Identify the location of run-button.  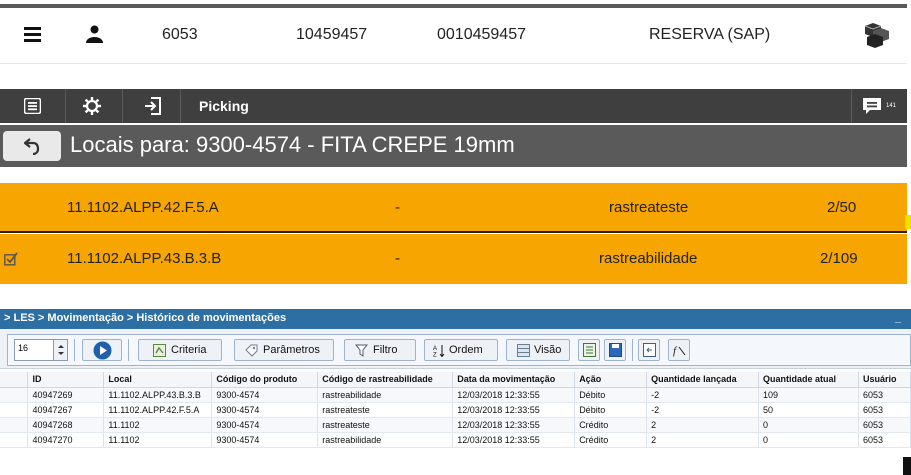
(102, 350).